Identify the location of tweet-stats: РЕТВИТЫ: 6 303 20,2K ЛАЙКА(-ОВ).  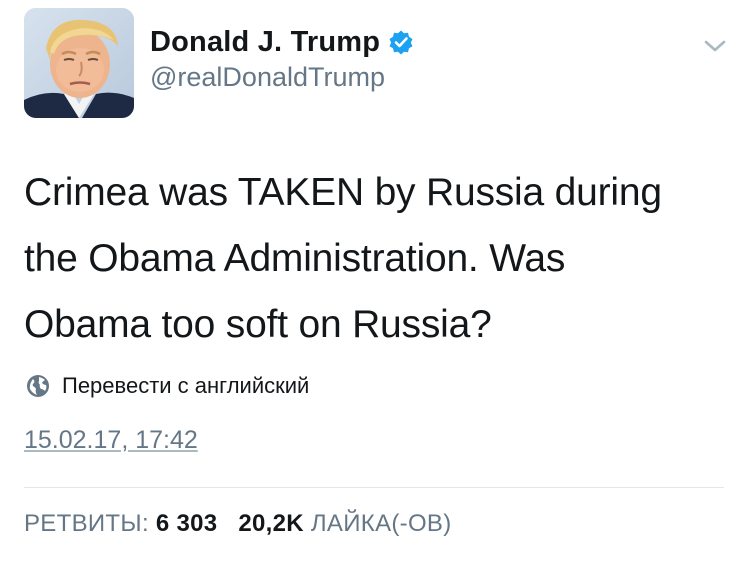
(238, 524).